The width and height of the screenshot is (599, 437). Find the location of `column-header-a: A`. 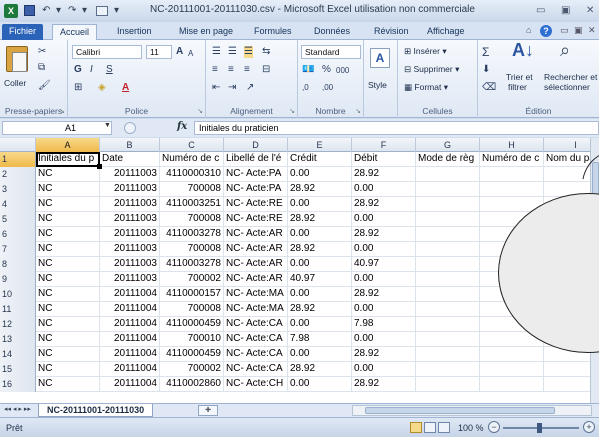

column-header-a: A is located at coordinates (68, 145).